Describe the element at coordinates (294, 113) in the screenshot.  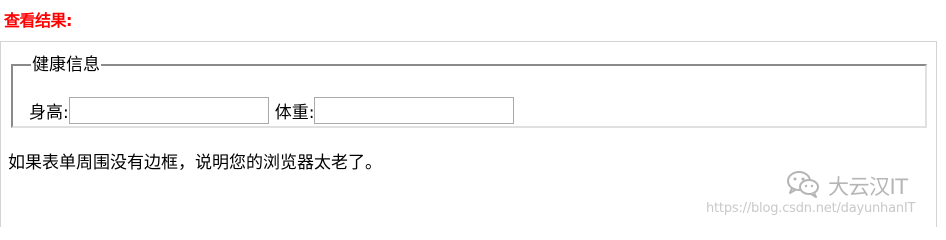
I see `weight-label: 体重:` at that location.